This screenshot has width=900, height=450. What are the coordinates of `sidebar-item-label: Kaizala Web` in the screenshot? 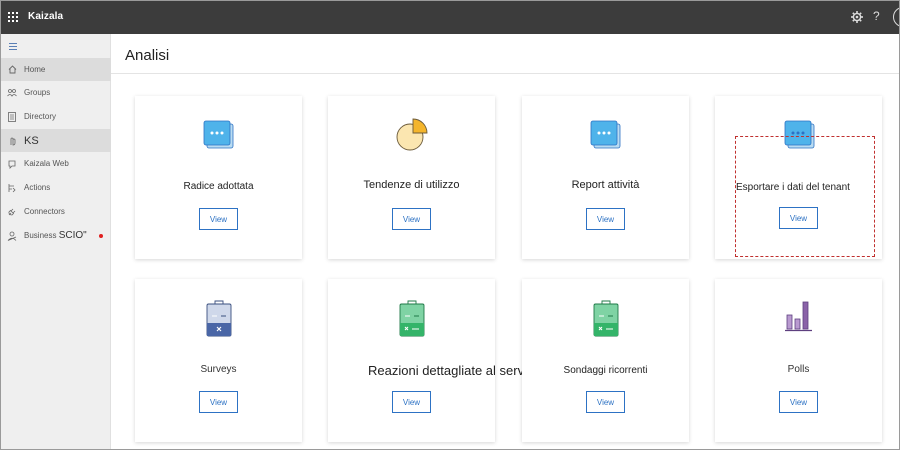 It's located at (46, 163).